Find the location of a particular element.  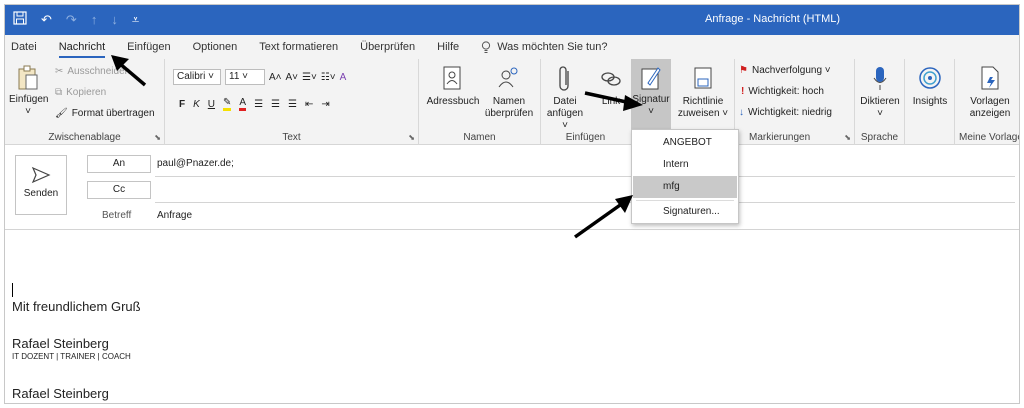

tab-nachricht: Nachricht is located at coordinates (82, 47).